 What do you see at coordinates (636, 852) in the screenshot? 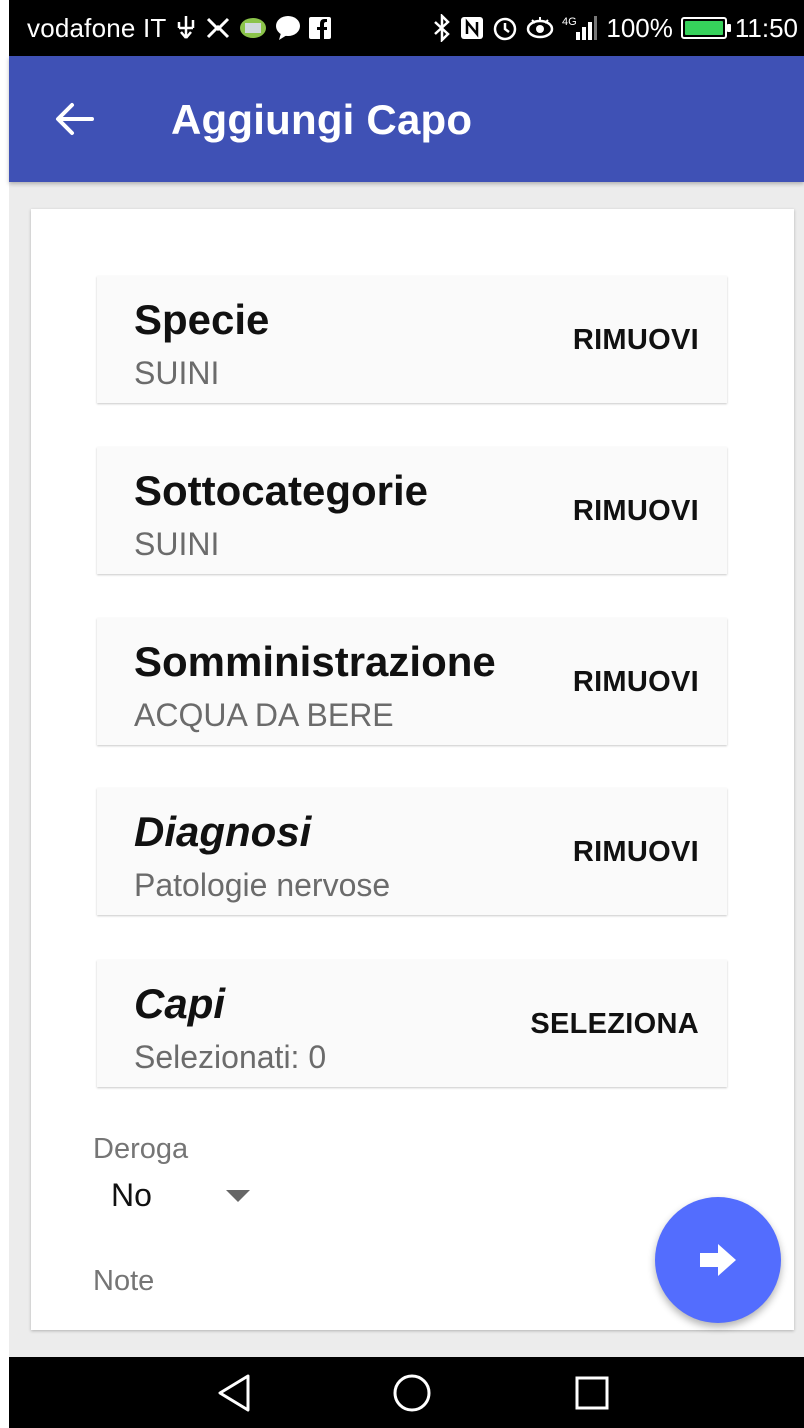
I see `remove-diagnosi-button: RIMUOVI` at bounding box center [636, 852].